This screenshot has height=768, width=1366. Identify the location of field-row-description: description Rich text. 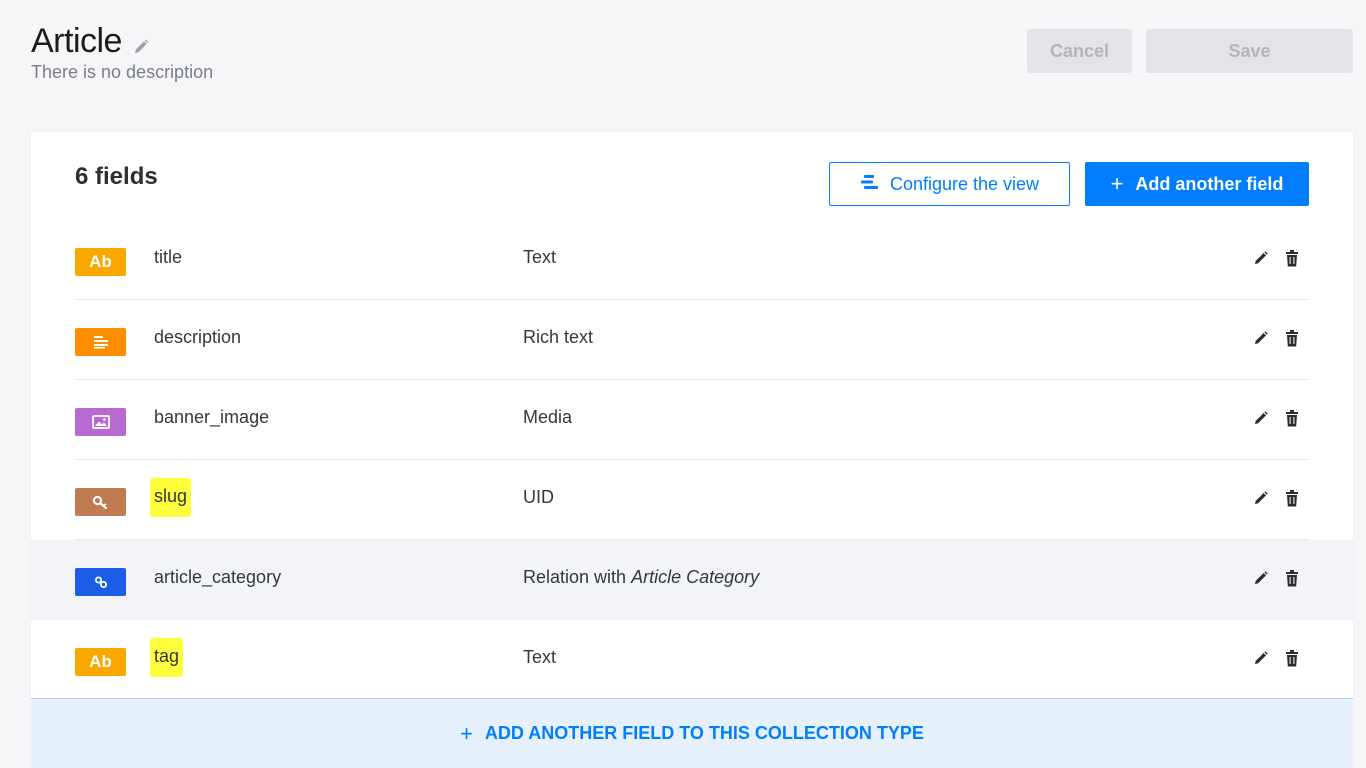
(692, 340).